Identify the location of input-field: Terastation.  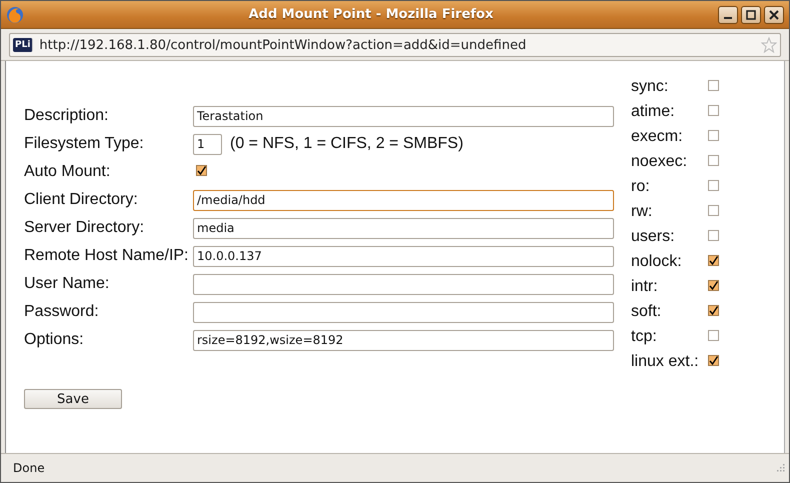
(403, 116).